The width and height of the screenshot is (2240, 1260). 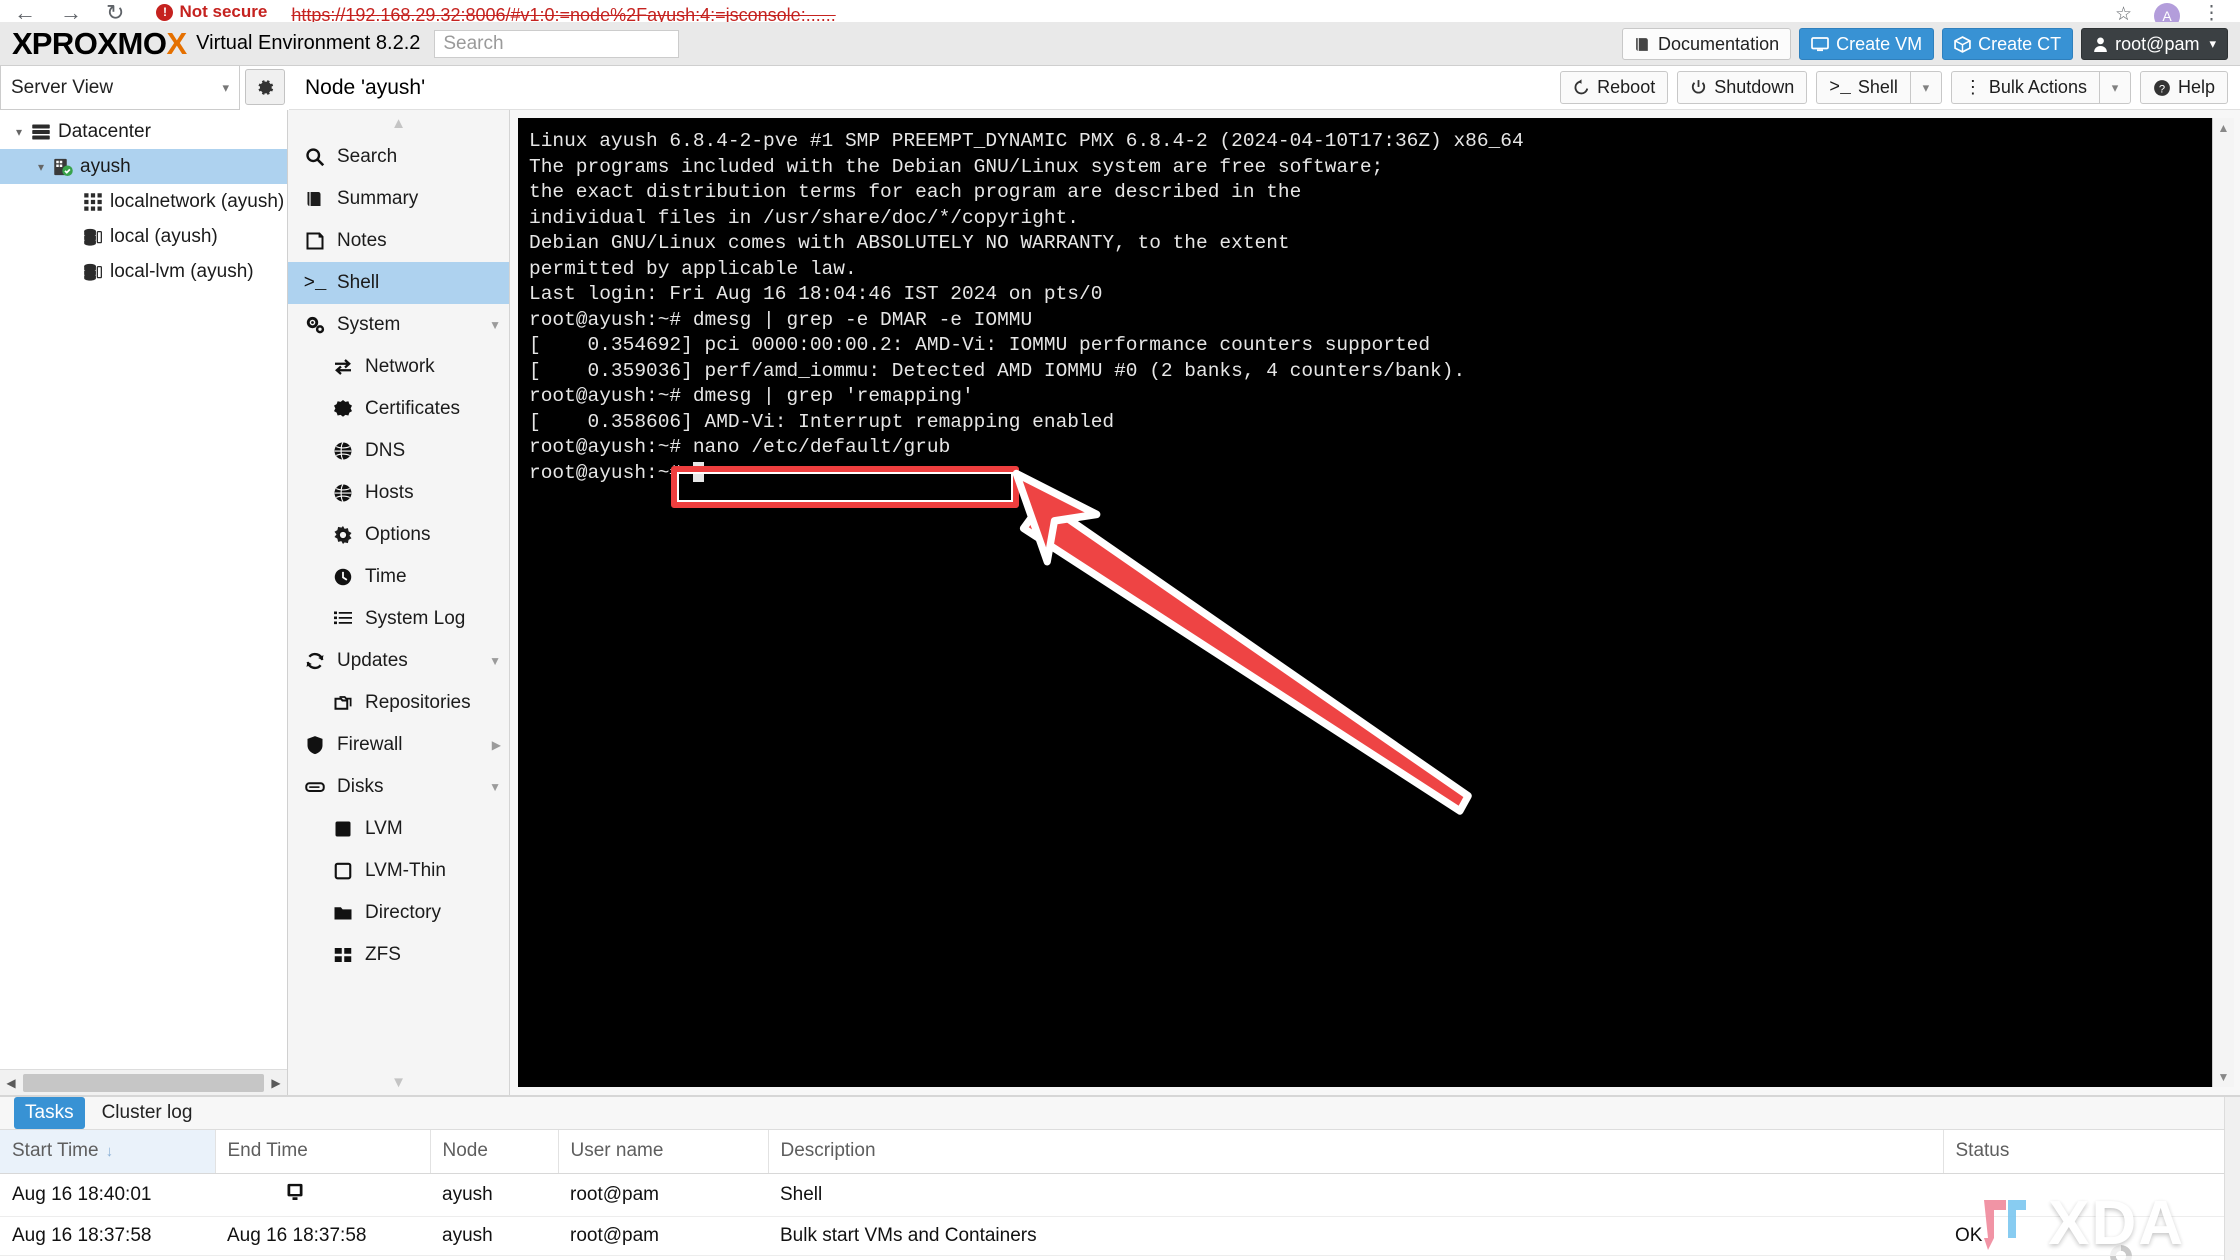 What do you see at coordinates (398, 703) in the screenshot?
I see `nav-item-repositories: Repositories` at bounding box center [398, 703].